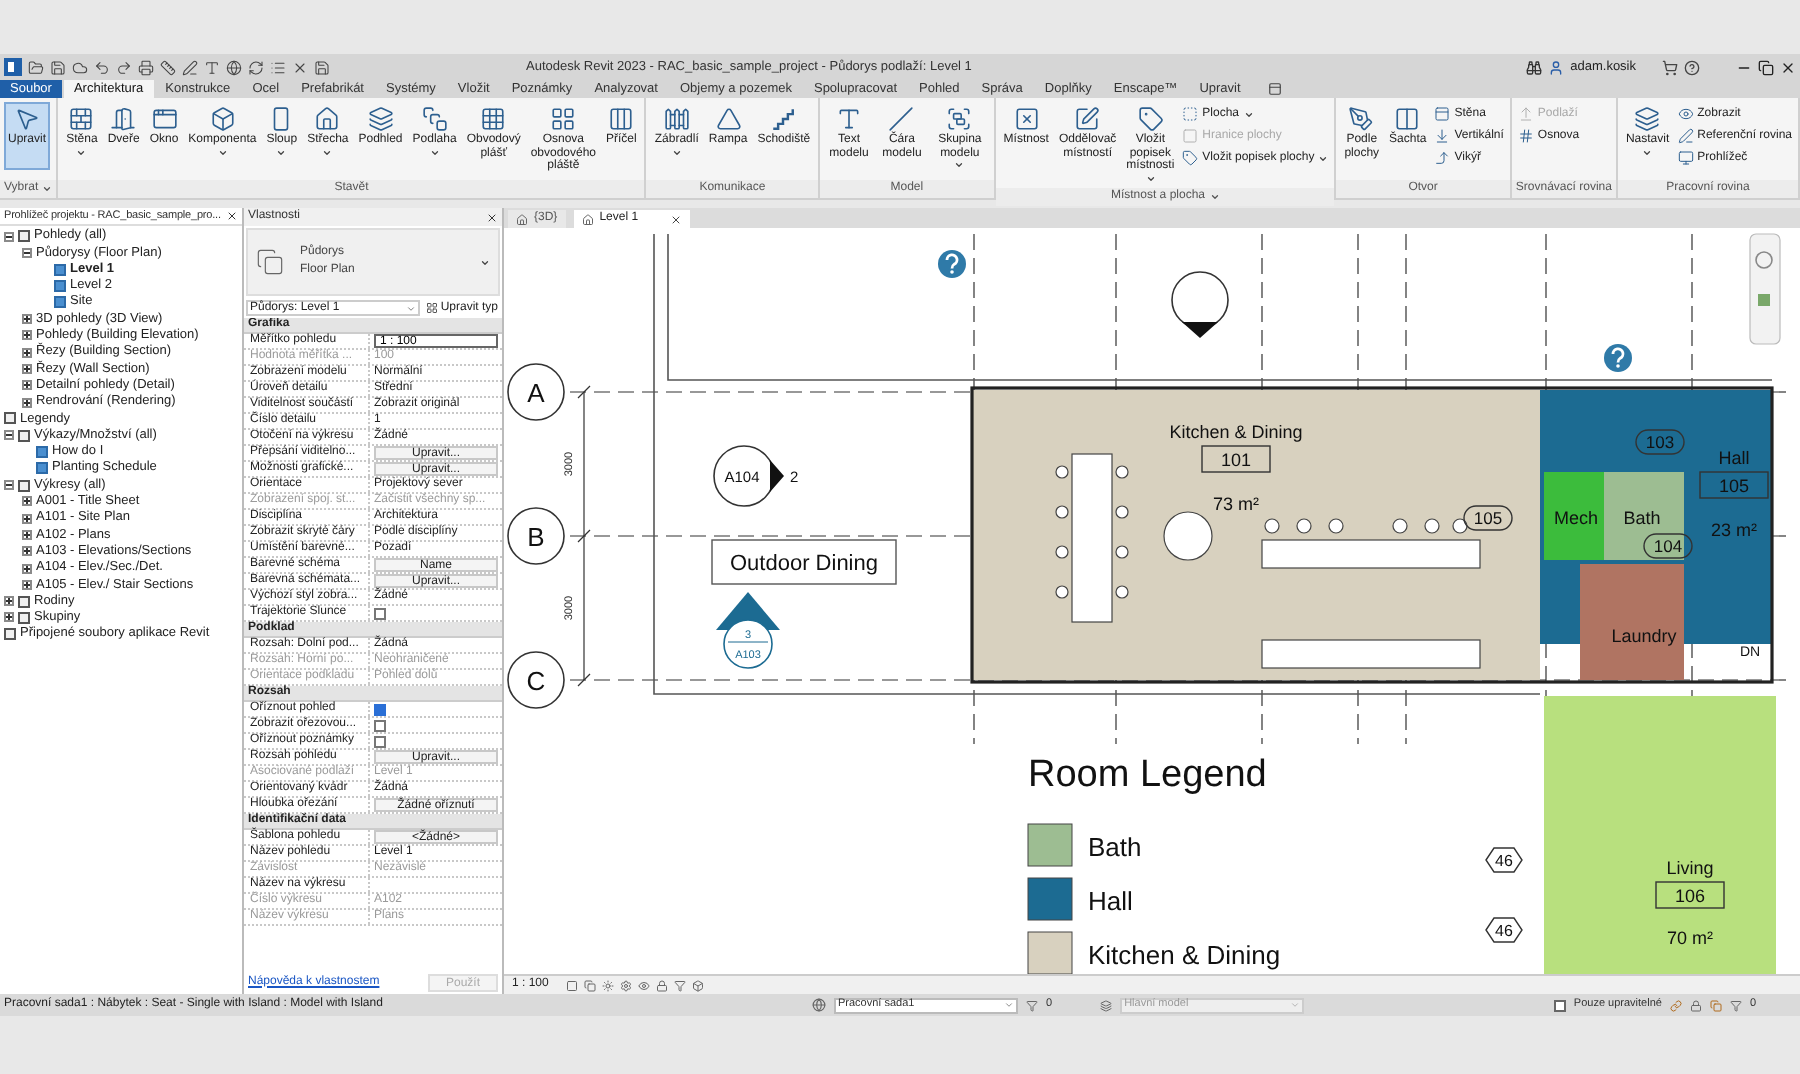  What do you see at coordinates (493, 119) in the screenshot?
I see `grid-icon` at bounding box center [493, 119].